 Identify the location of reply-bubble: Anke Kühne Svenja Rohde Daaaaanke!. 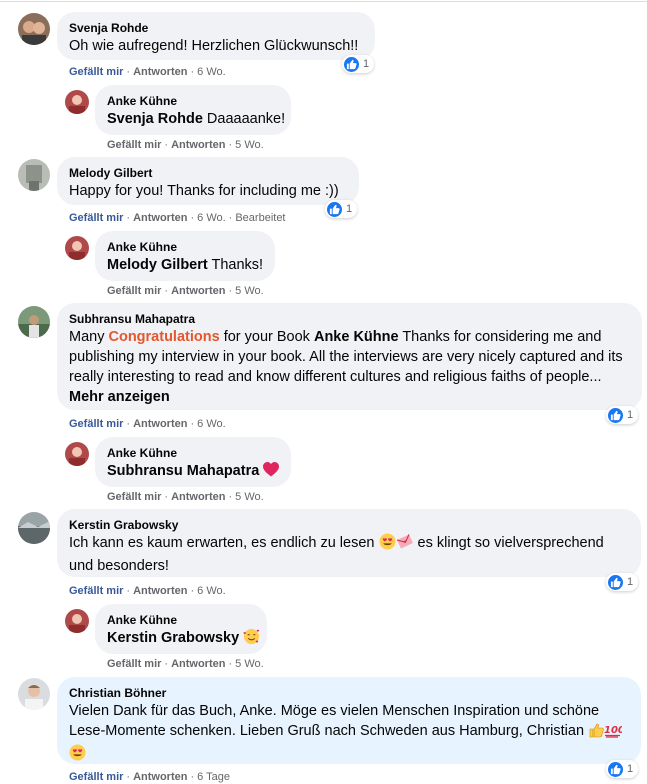
(193, 110).